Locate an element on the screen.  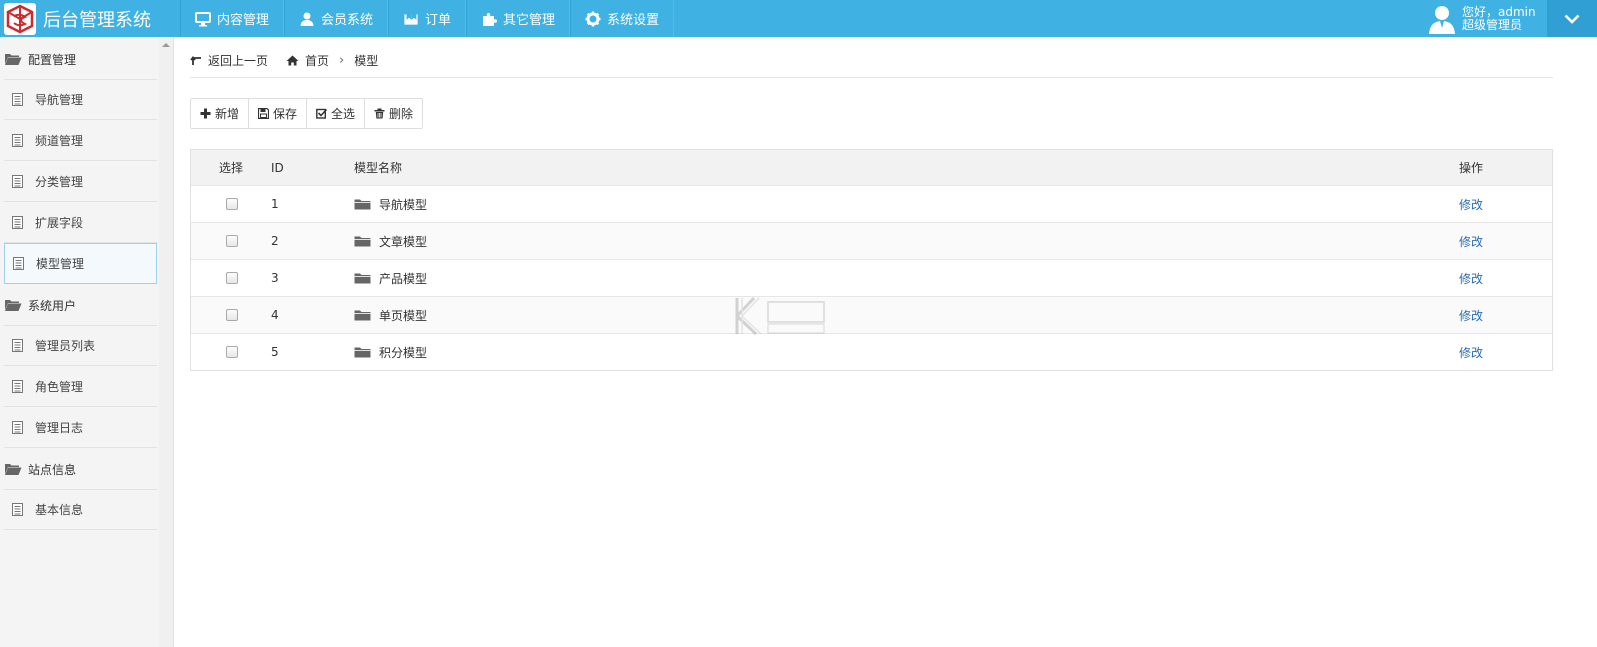
back-link: 返回上一页 is located at coordinates (229, 60).